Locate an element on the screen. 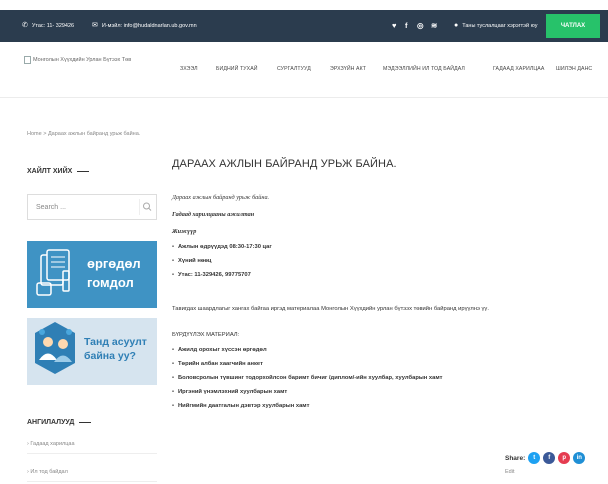 The width and height of the screenshot is (608, 484). facebook-icon: f is located at coordinates (406, 26).